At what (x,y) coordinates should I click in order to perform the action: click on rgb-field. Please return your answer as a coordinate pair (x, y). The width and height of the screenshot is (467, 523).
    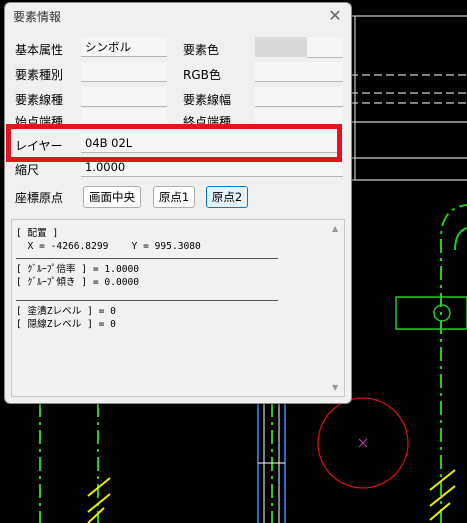
    Looking at the image, I should click on (299, 72).